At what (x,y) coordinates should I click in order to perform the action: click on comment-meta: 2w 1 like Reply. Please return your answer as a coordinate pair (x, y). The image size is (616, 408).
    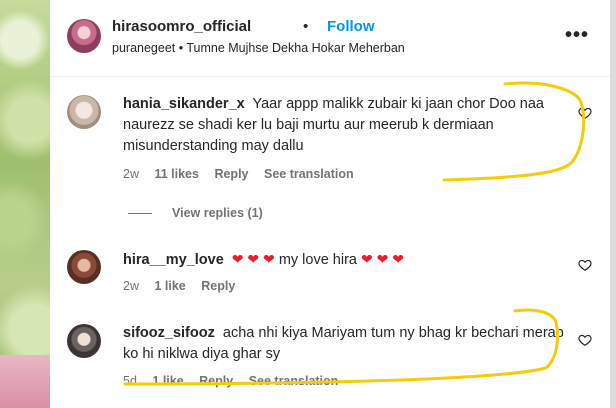
    Looking at the image, I should click on (185, 286).